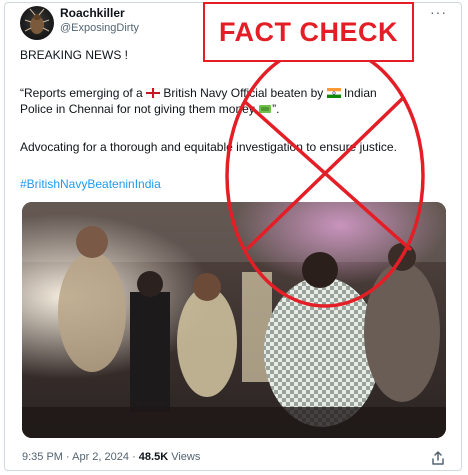 The image size is (468, 475). What do you see at coordinates (438, 12) in the screenshot?
I see `more-options-icon: ···` at bounding box center [438, 12].